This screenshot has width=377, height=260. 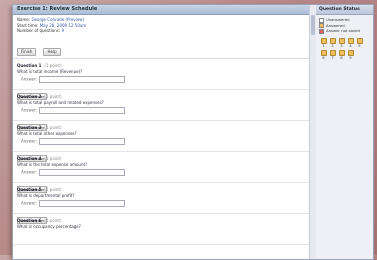 I want to click on status-cell: 7, so click(x=332, y=54).